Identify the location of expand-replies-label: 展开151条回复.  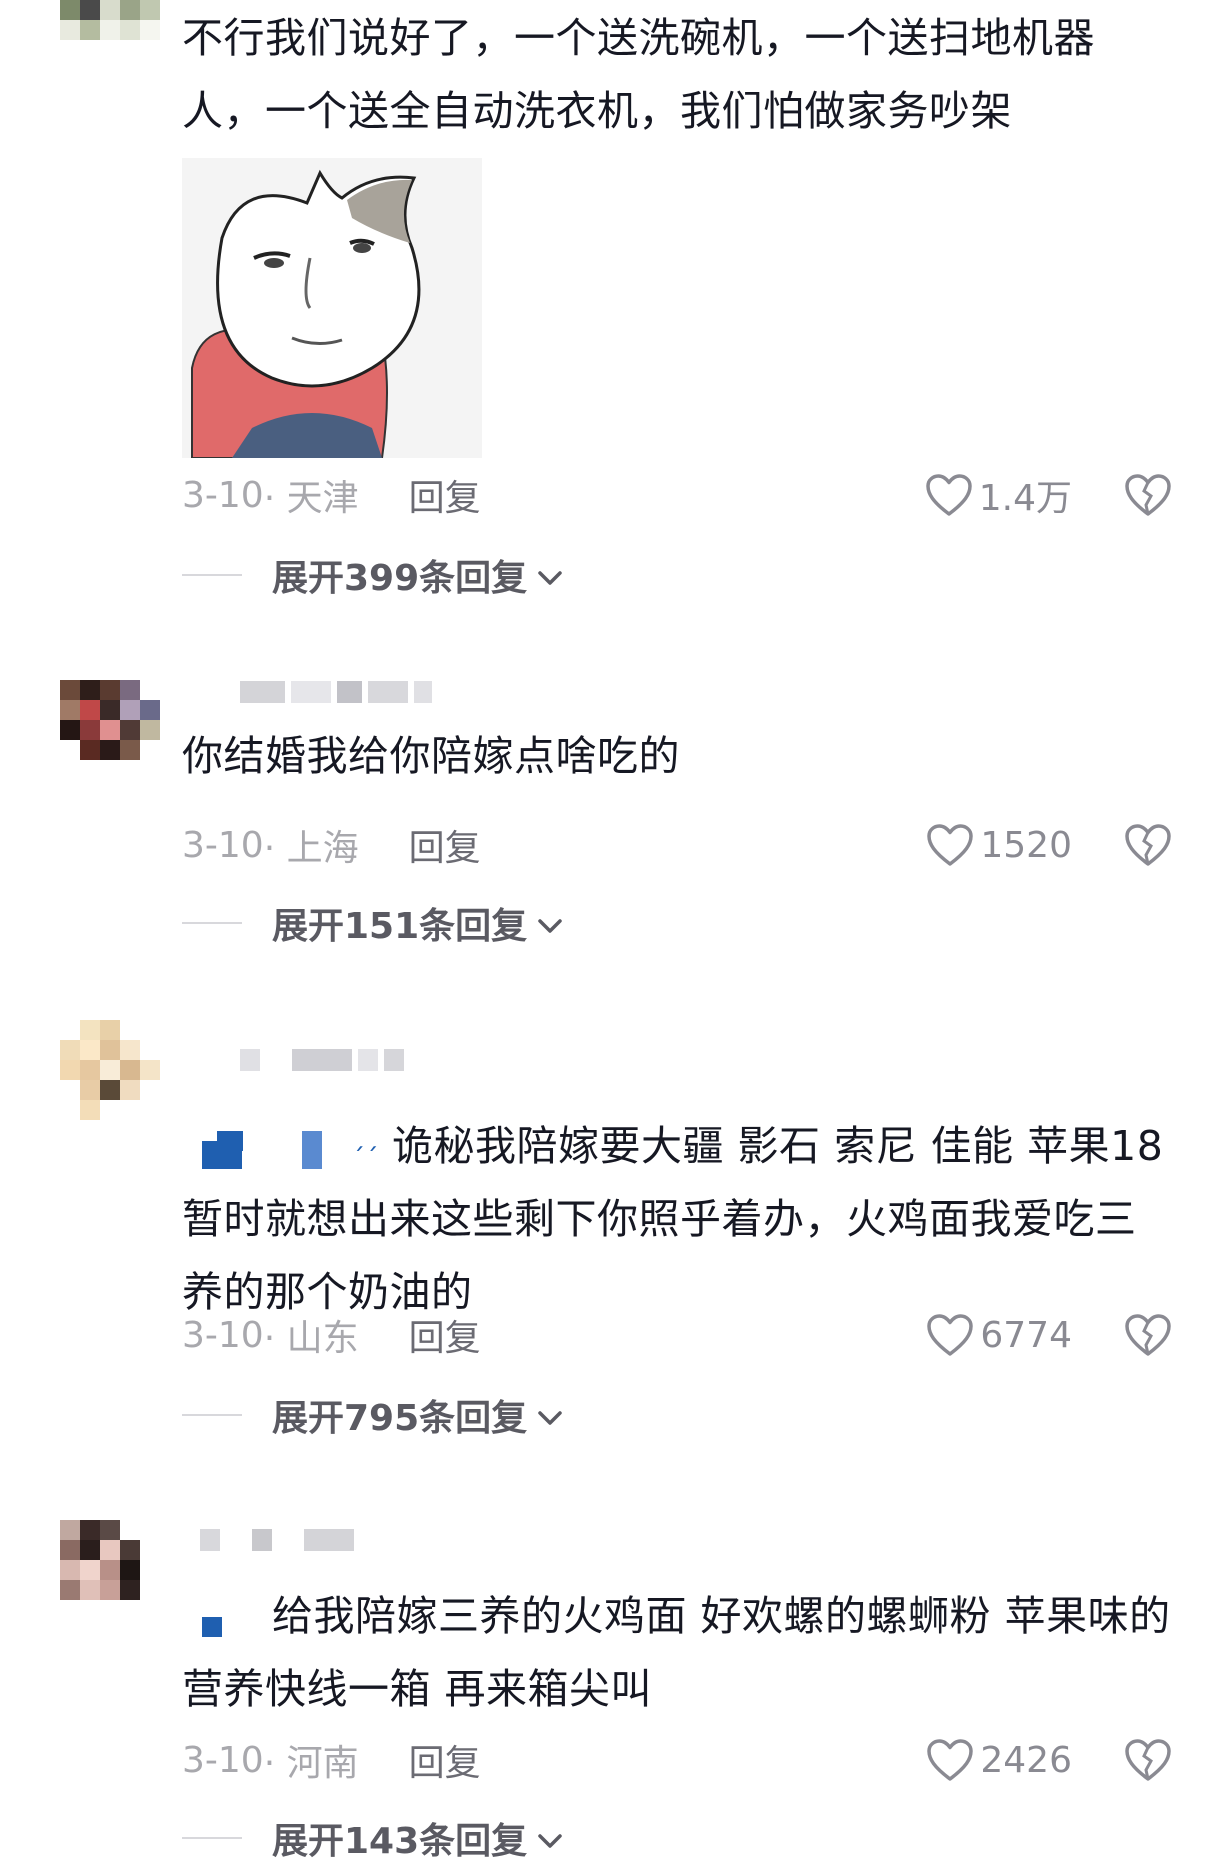
(400, 926).